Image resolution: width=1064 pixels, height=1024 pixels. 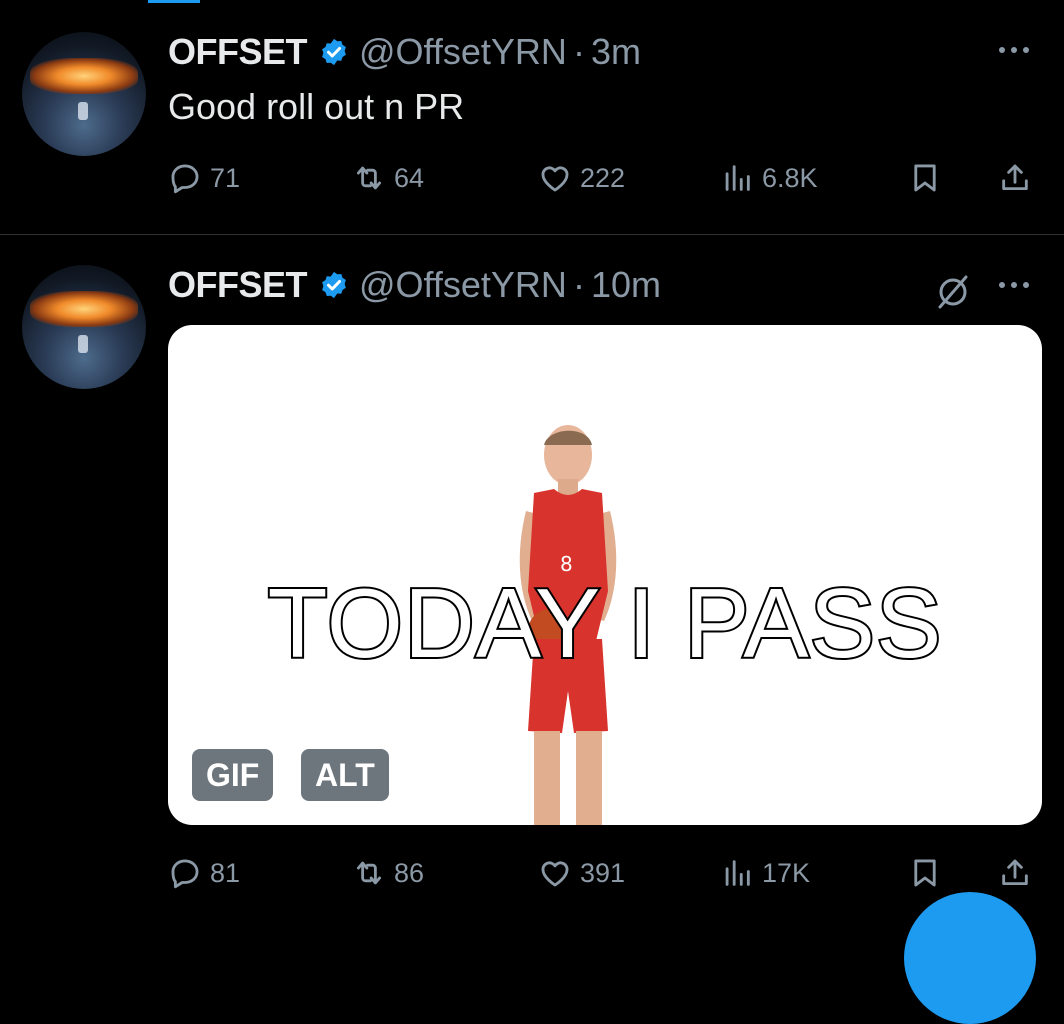 I want to click on reply-button: 71, so click(x=204, y=178).